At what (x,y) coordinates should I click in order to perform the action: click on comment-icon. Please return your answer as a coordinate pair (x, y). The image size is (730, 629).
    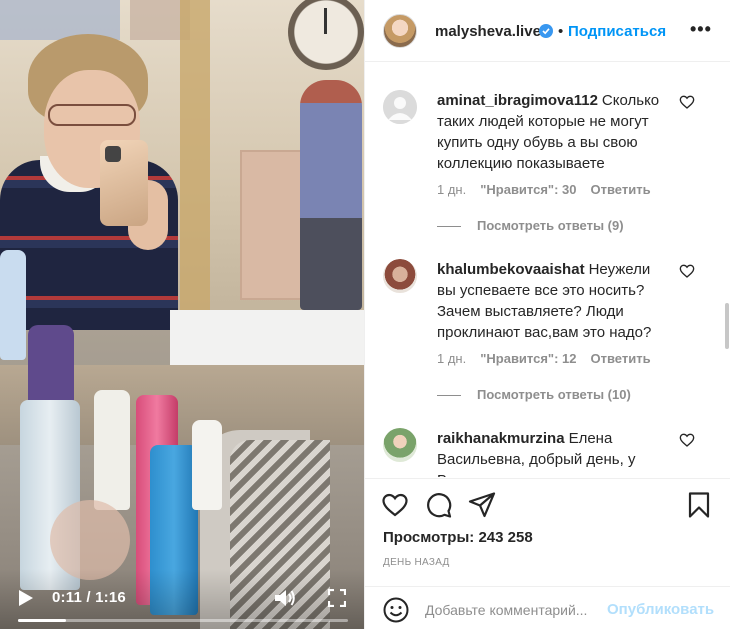
    Looking at the image, I should click on (439, 505).